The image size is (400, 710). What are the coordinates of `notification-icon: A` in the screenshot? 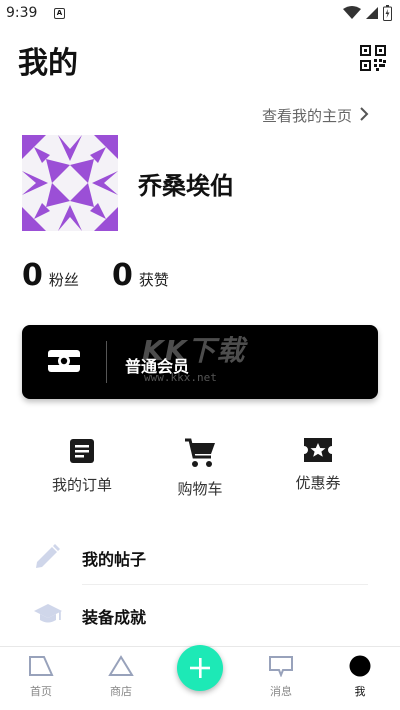 It's located at (59, 13).